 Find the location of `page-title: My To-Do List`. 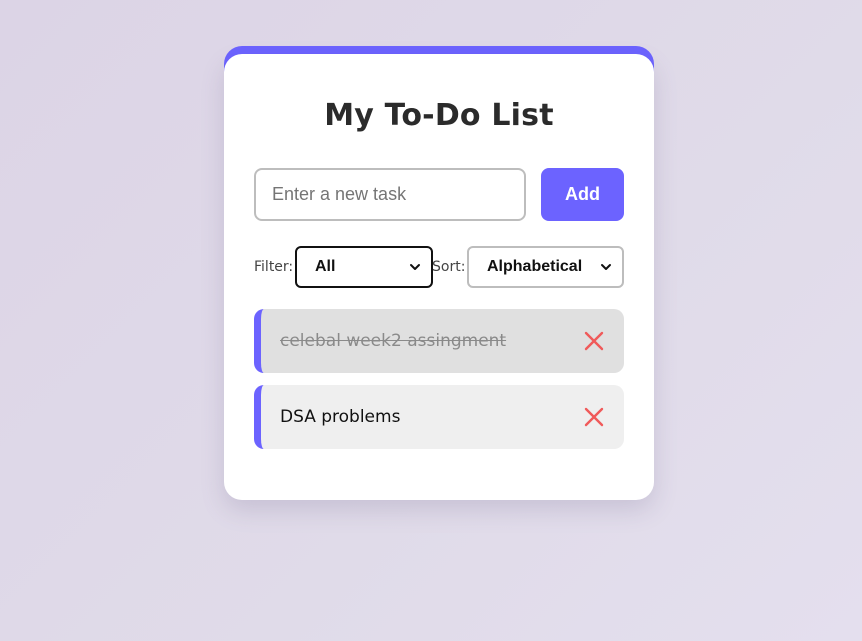

page-title: My To-Do List is located at coordinates (439, 115).